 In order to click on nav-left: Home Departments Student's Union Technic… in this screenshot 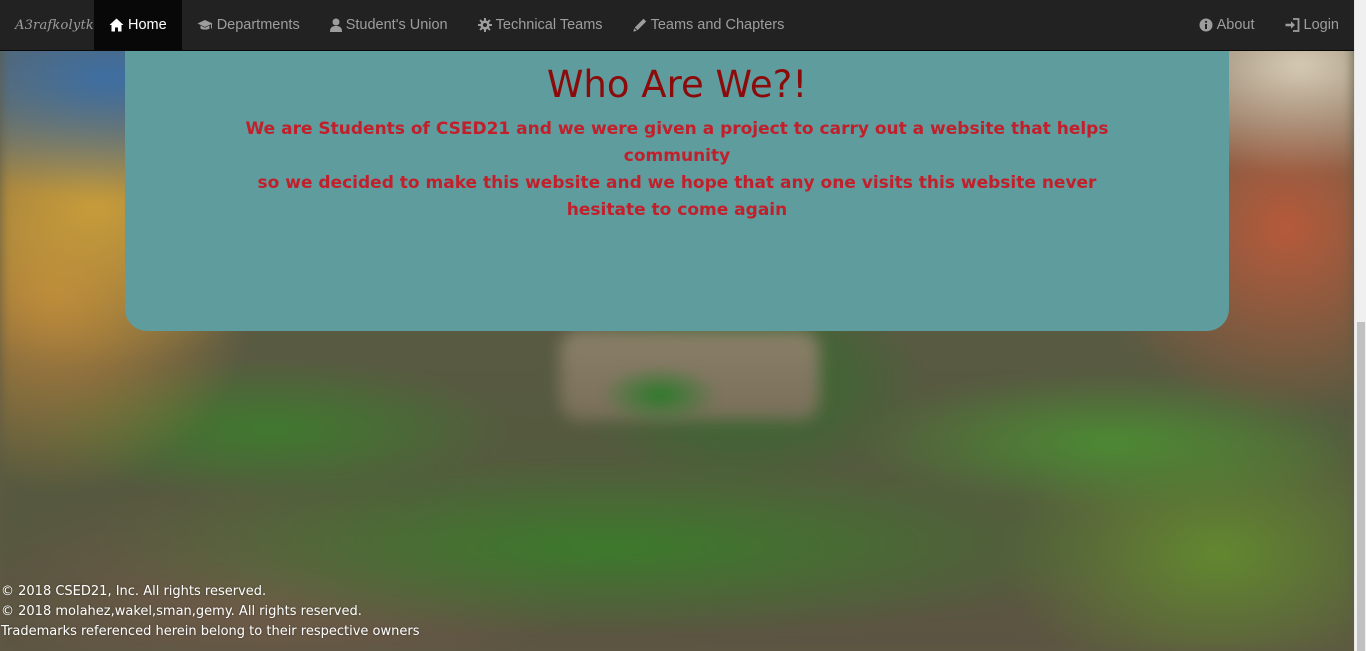, I will do `click(446, 25)`.